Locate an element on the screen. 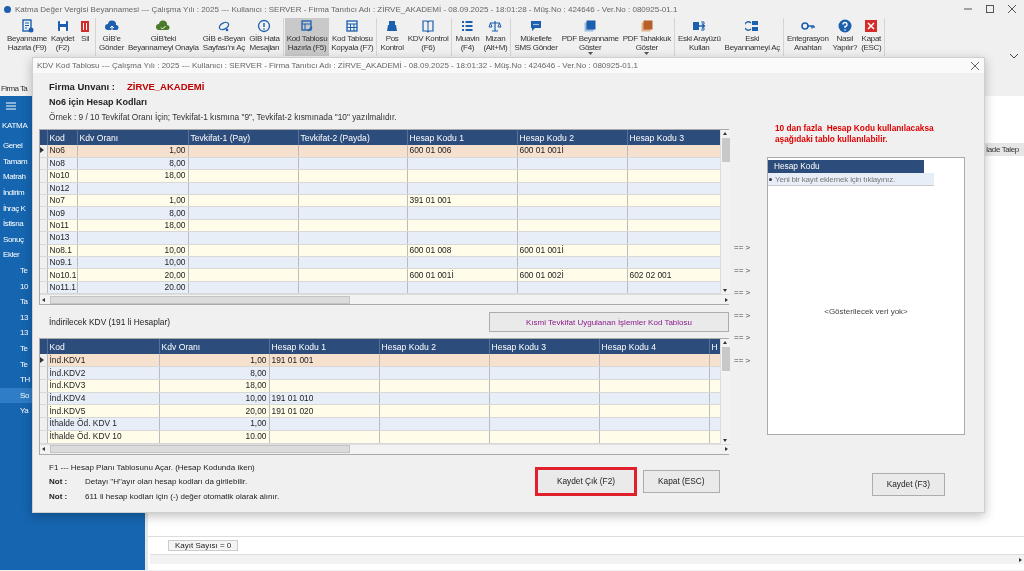 The image size is (1024, 571). table-row: No8 8,00 is located at coordinates (380, 163).